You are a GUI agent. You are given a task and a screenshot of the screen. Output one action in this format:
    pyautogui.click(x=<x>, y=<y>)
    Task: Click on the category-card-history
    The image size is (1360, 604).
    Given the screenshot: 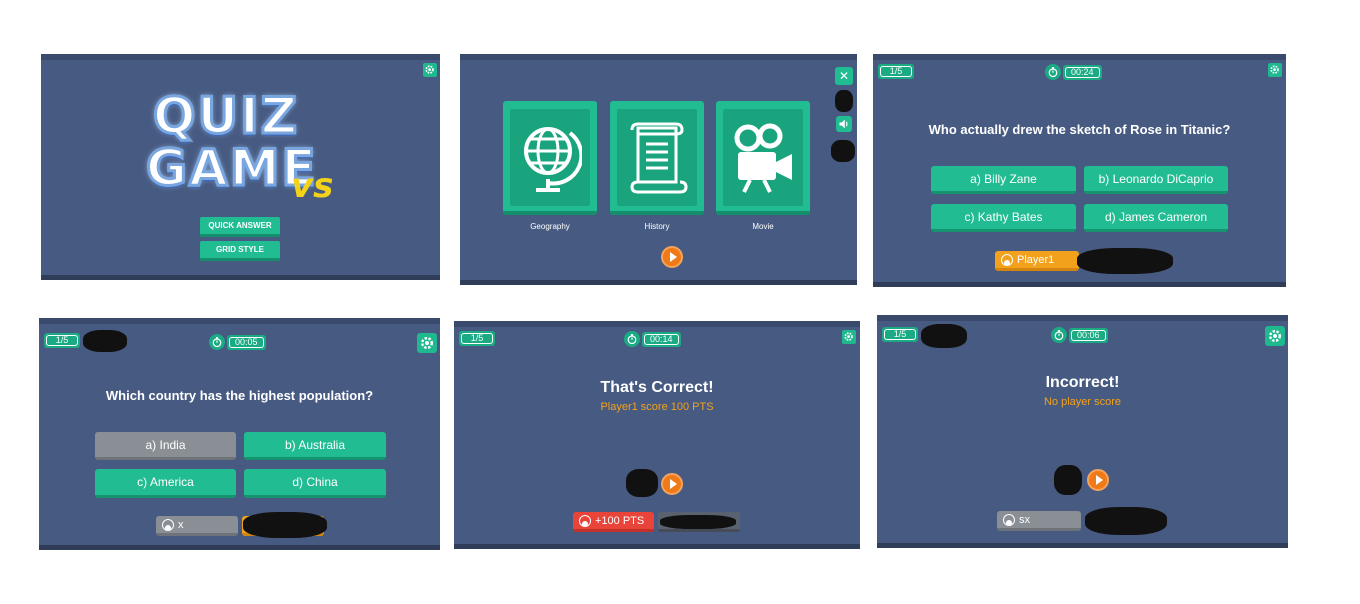 What is the action you would take?
    pyautogui.click(x=657, y=158)
    